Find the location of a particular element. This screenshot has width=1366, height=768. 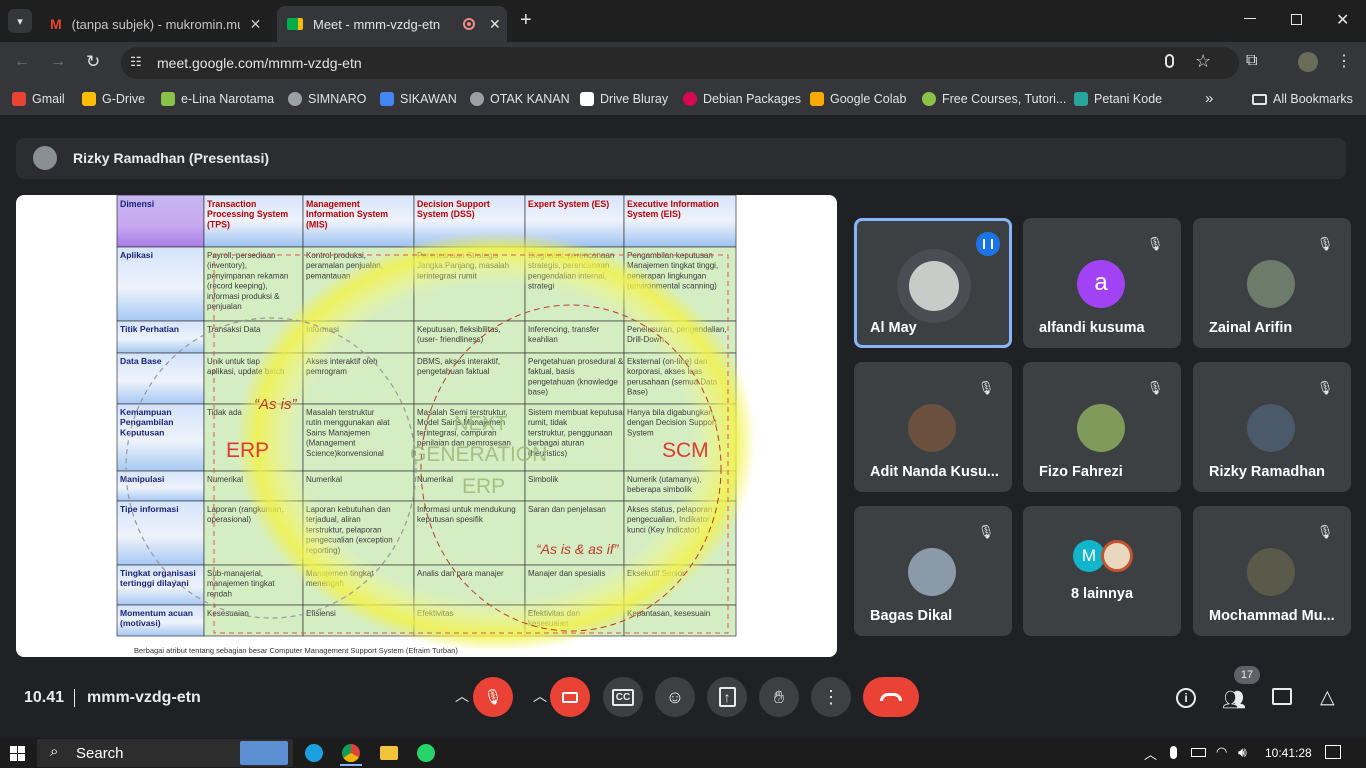

more-vert-icon: ⋮ is located at coordinates (831, 696).